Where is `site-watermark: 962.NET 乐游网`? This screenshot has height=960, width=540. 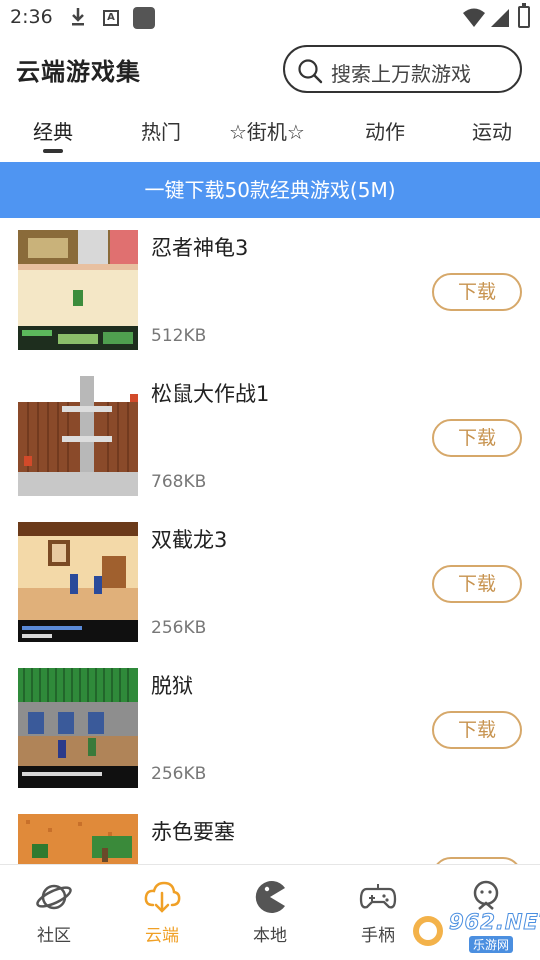
site-watermark: 962.NET 乐游网 is located at coordinates (472, 933).